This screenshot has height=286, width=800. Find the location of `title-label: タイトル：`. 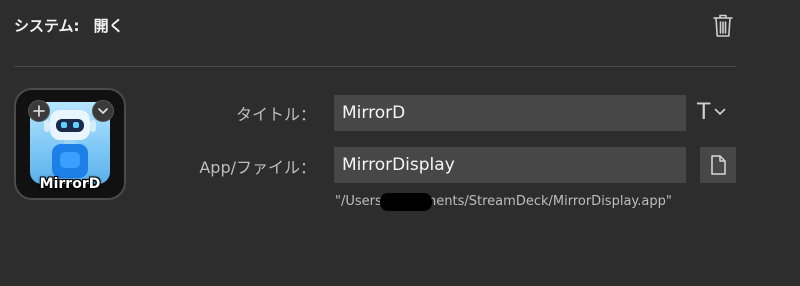

title-label: タイトル： is located at coordinates (275, 114).